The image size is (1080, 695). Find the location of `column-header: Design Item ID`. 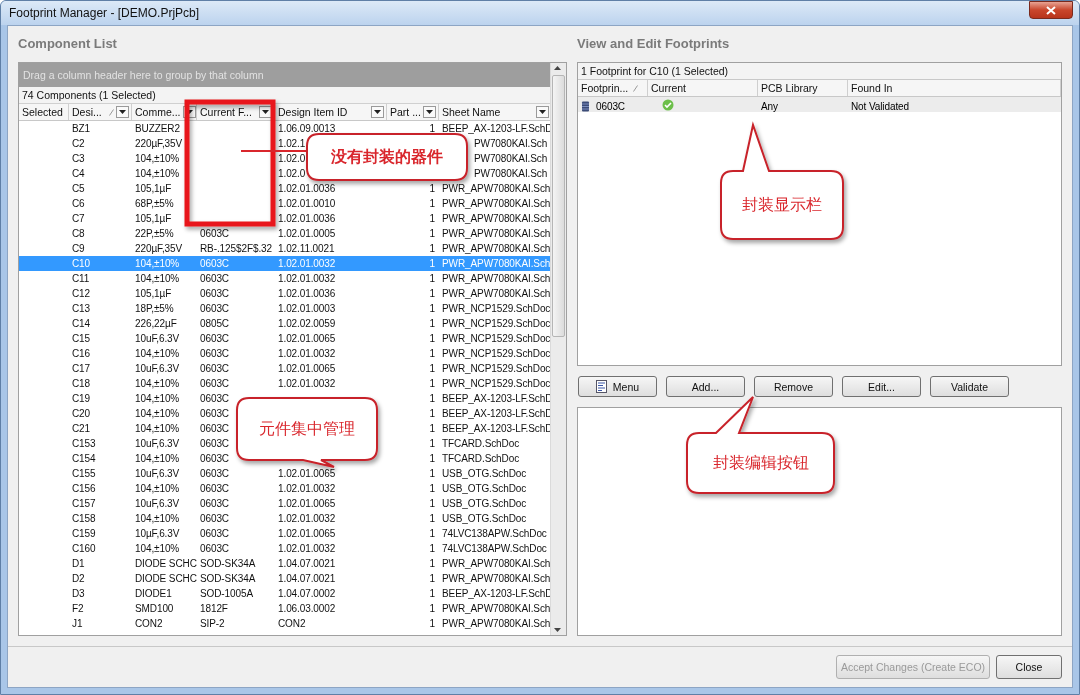

column-header: Design Item ID is located at coordinates (331, 112).